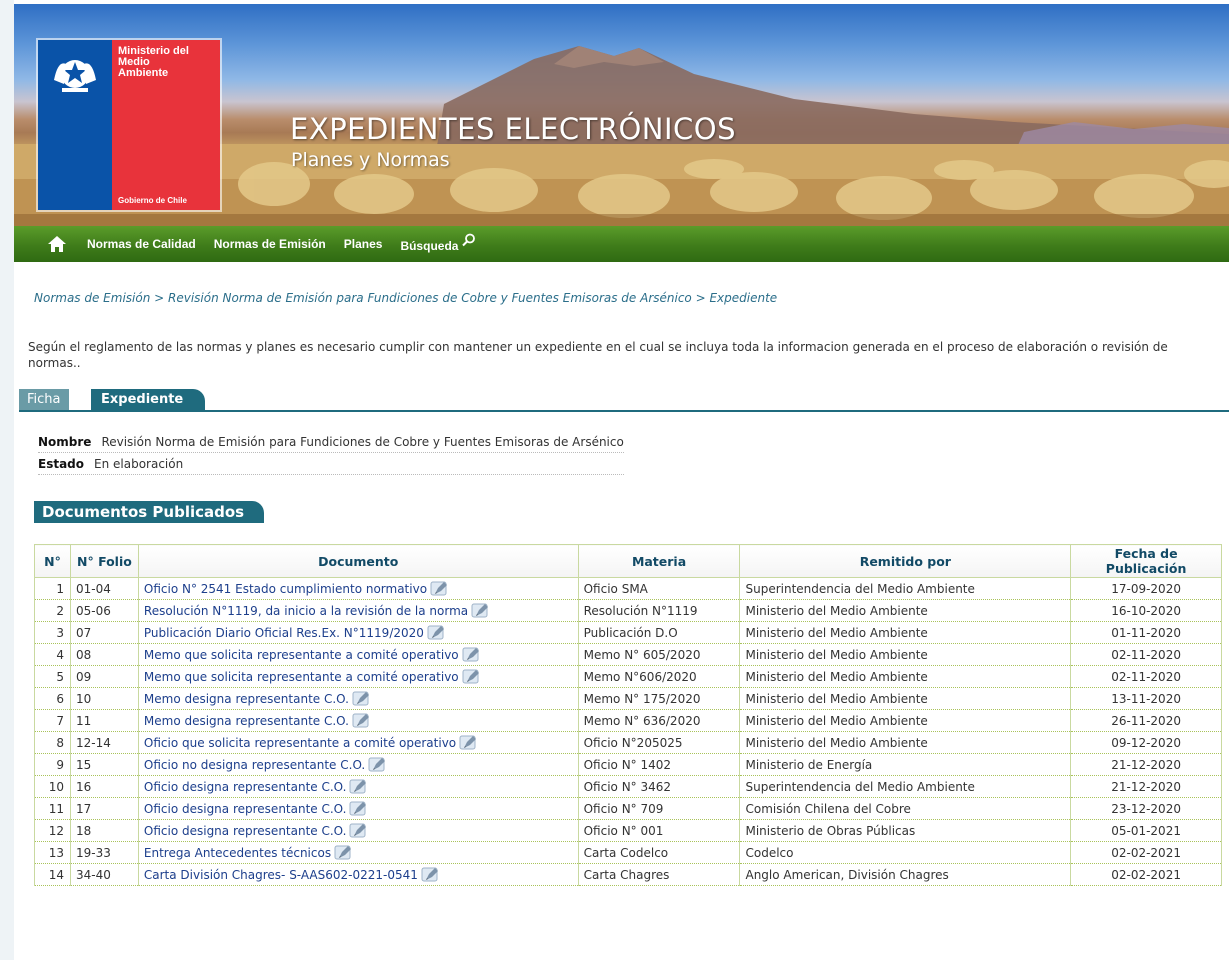 The width and height of the screenshot is (1229, 960). Describe the element at coordinates (1146, 808) in the screenshot. I see `cell-fecha: 23-12-2020` at that location.